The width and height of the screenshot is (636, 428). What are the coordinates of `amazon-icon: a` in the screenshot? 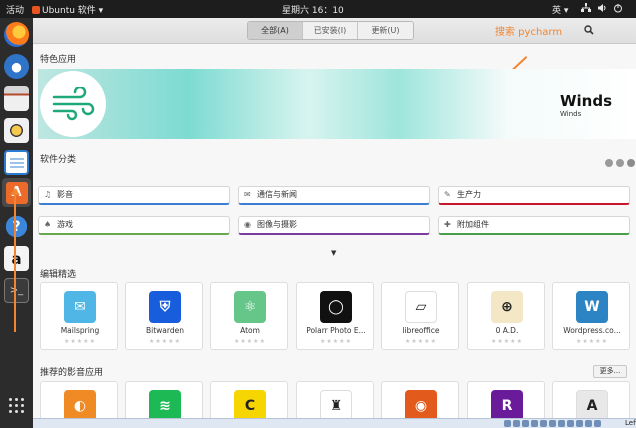 It's located at (16, 258).